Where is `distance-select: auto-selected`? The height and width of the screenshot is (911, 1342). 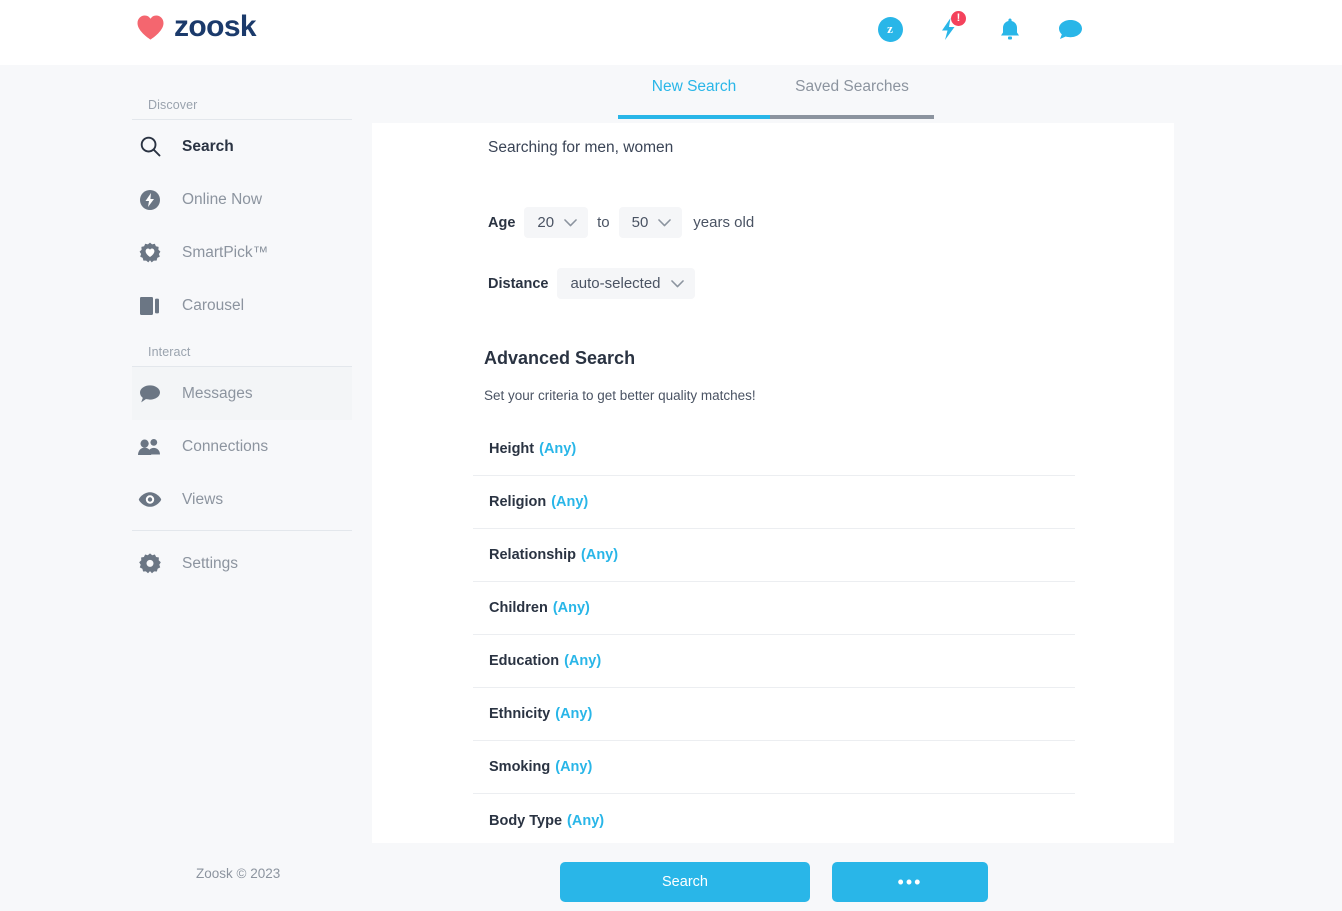 distance-select: auto-selected is located at coordinates (626, 283).